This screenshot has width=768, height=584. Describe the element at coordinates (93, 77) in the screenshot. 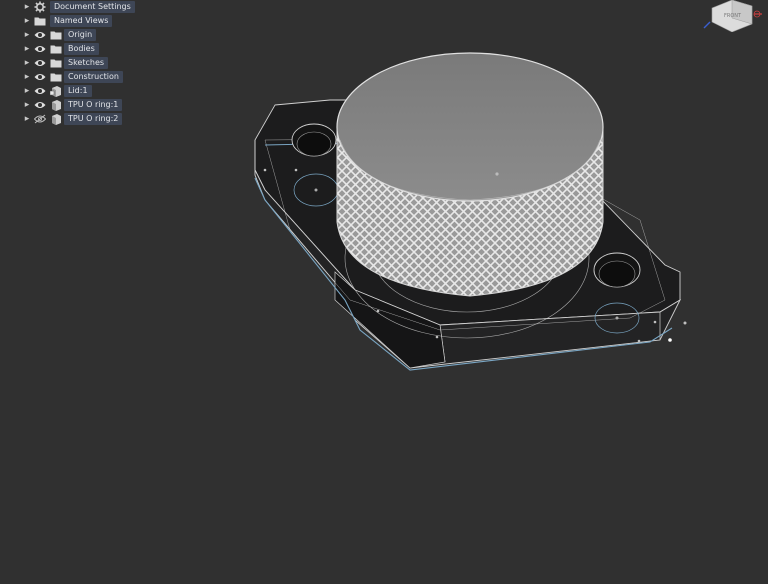

I see `tree-item-label: Construction` at that location.